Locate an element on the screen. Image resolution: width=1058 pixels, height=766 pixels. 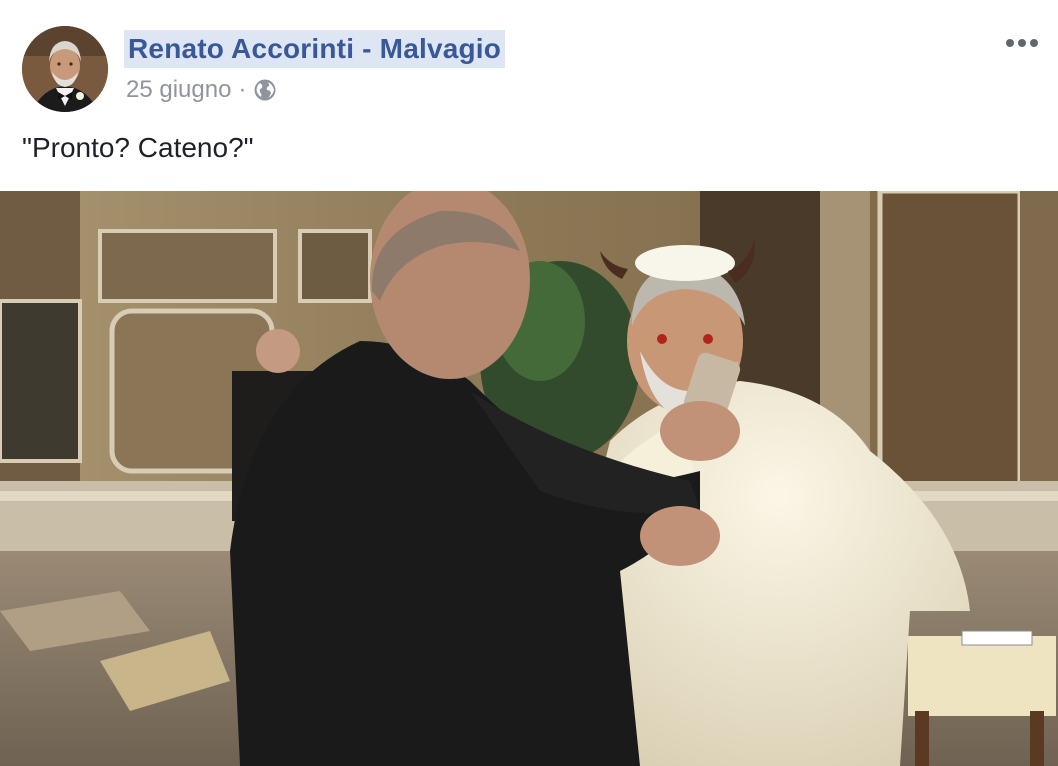
globe-icon is located at coordinates (265, 90).